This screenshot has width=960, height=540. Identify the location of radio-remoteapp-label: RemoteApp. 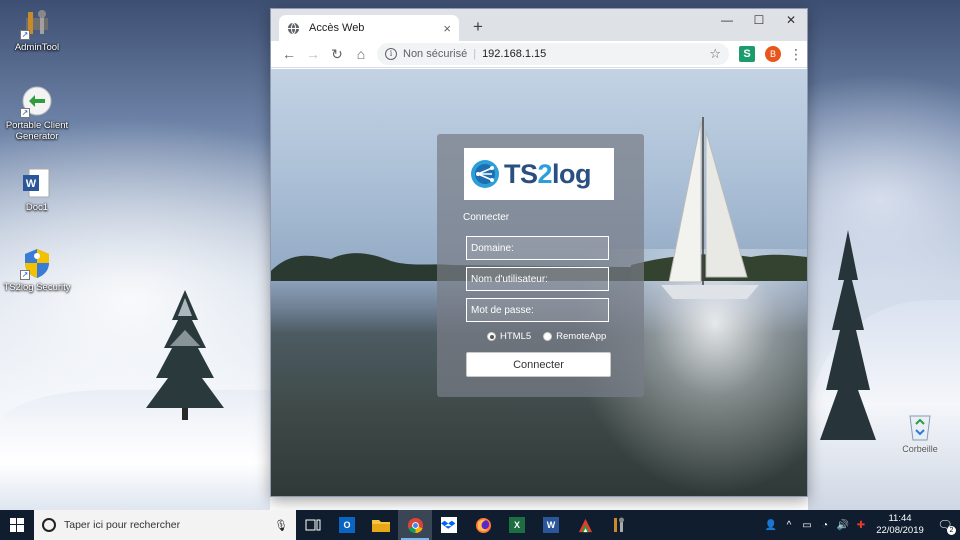
(581, 336).